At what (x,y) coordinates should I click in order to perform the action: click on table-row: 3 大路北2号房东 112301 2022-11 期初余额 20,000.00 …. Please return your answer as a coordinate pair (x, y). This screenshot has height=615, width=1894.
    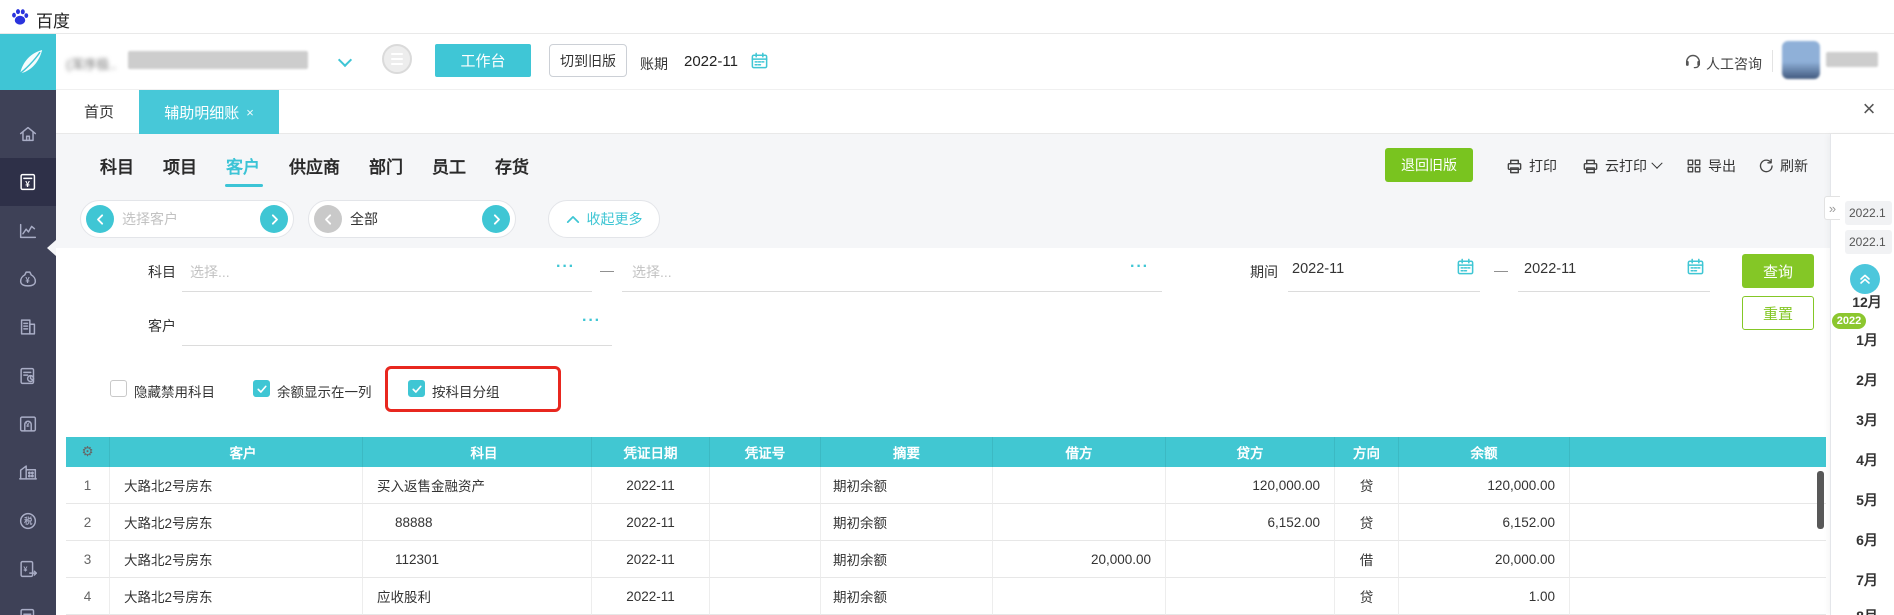
    Looking at the image, I should click on (946, 559).